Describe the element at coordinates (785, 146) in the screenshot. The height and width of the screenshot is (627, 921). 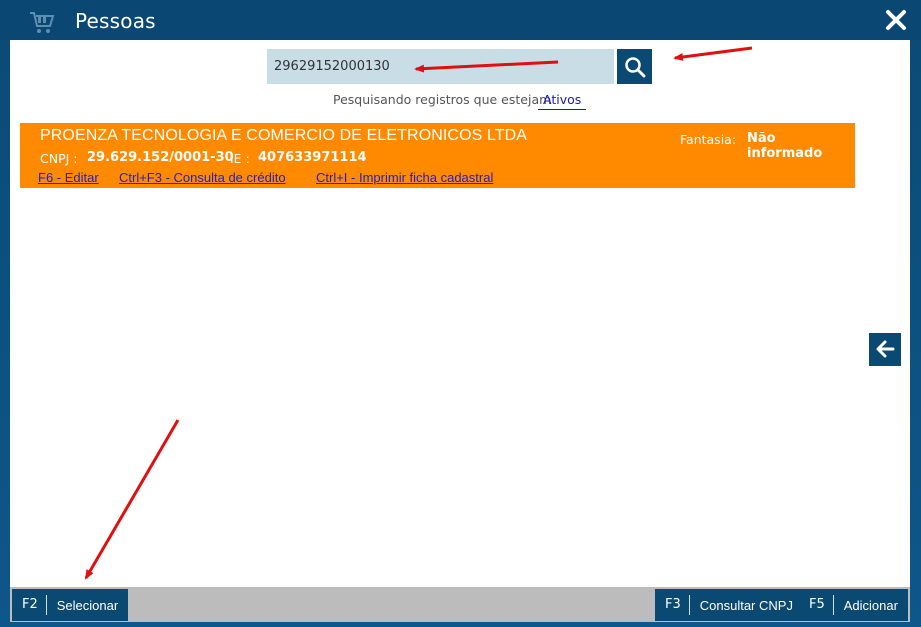
I see `fantasia-value: Não informado` at that location.